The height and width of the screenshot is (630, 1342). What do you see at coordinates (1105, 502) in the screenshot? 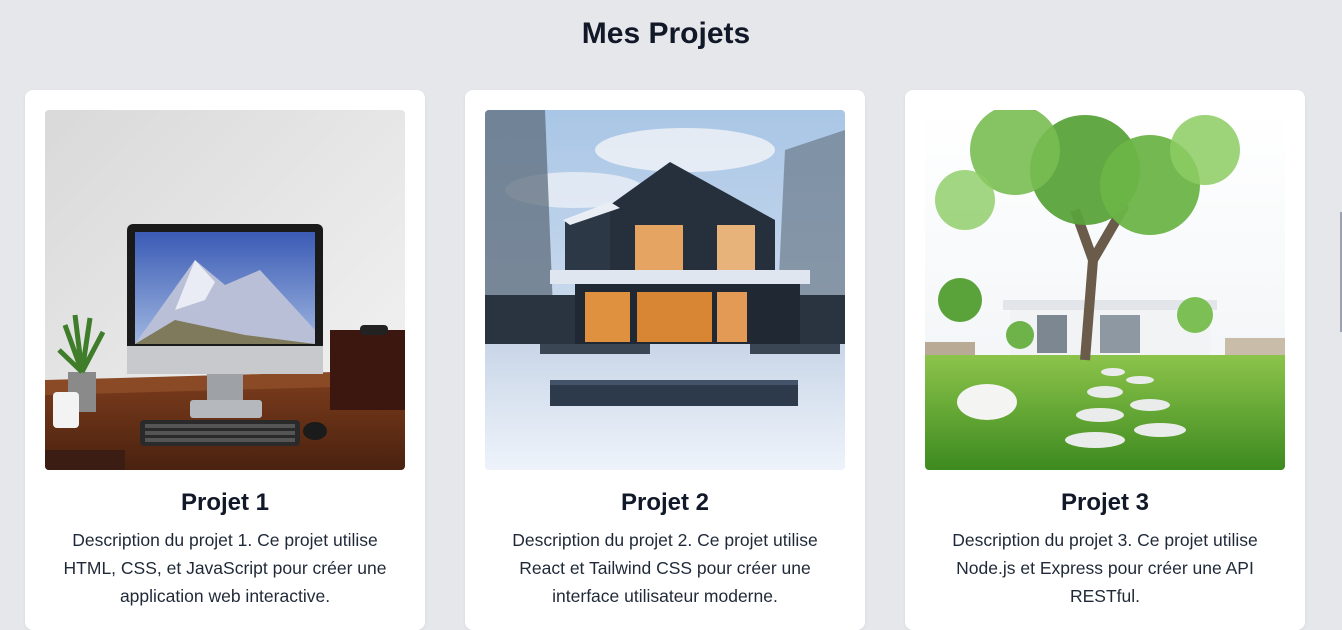
I see `project-title: Projet 3` at bounding box center [1105, 502].